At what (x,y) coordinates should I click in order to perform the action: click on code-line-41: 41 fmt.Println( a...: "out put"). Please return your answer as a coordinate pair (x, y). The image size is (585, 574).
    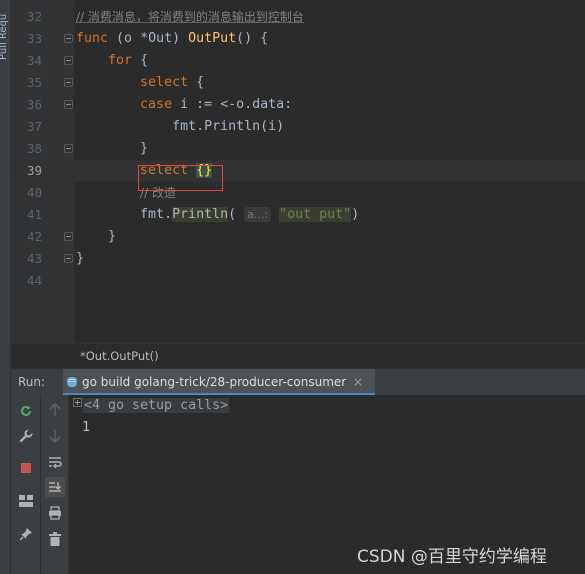
    Looking at the image, I should click on (298, 215).